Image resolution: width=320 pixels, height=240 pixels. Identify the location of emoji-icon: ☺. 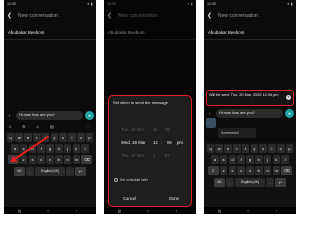
(10, 126).